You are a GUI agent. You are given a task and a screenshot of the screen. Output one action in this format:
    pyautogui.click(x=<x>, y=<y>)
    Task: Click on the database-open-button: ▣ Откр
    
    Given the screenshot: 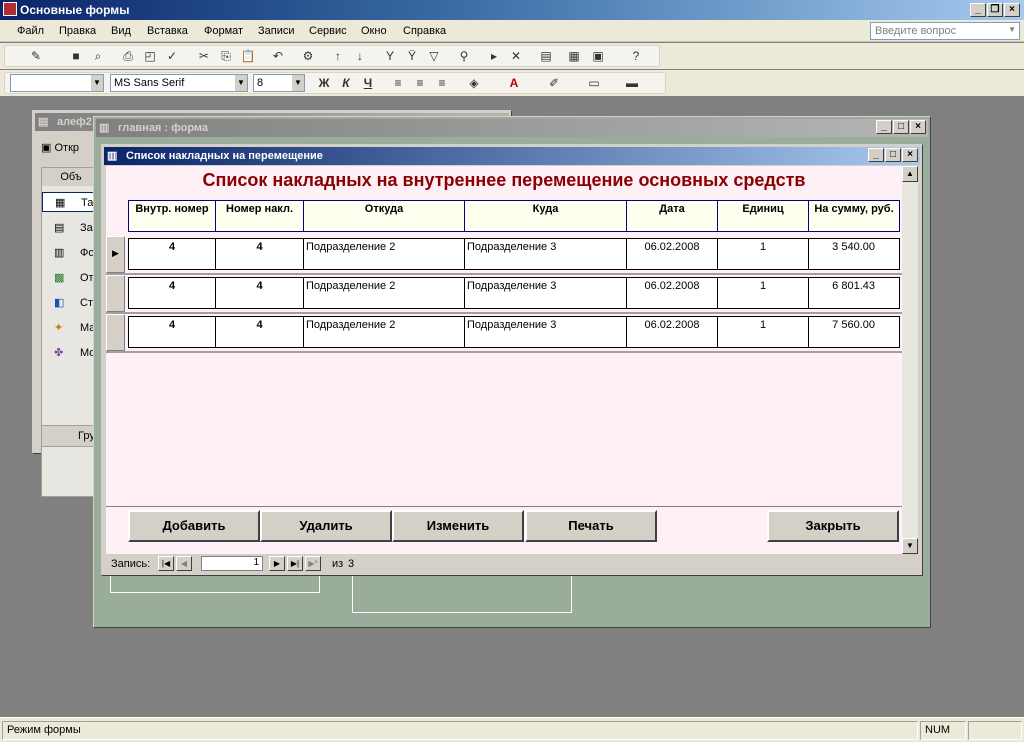 What is the action you would take?
    pyautogui.click(x=60, y=147)
    